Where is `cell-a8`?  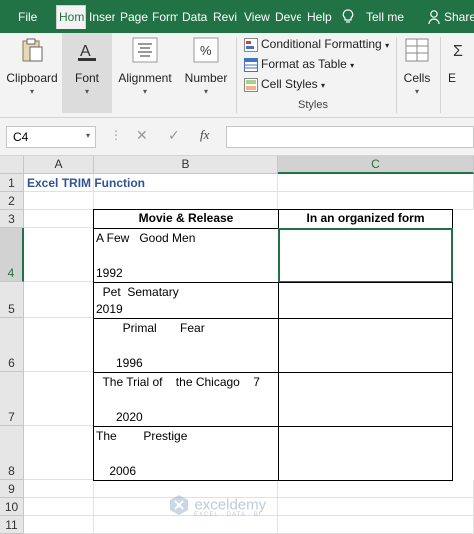
cell-a8 is located at coordinates (59, 453).